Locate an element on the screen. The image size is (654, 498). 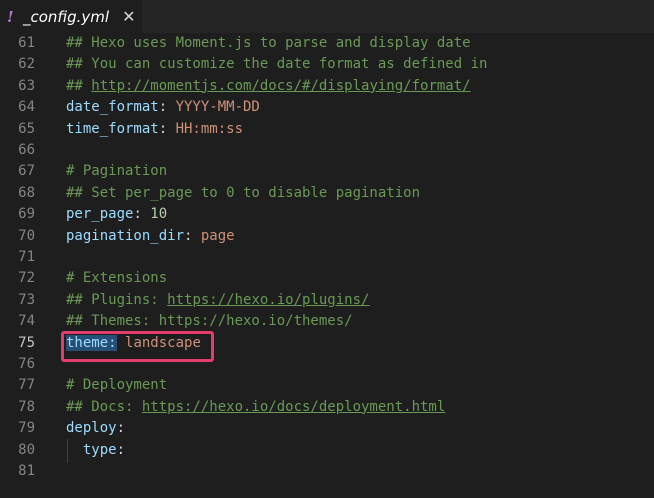
tab-title: _config.yml is located at coordinates (66, 16).